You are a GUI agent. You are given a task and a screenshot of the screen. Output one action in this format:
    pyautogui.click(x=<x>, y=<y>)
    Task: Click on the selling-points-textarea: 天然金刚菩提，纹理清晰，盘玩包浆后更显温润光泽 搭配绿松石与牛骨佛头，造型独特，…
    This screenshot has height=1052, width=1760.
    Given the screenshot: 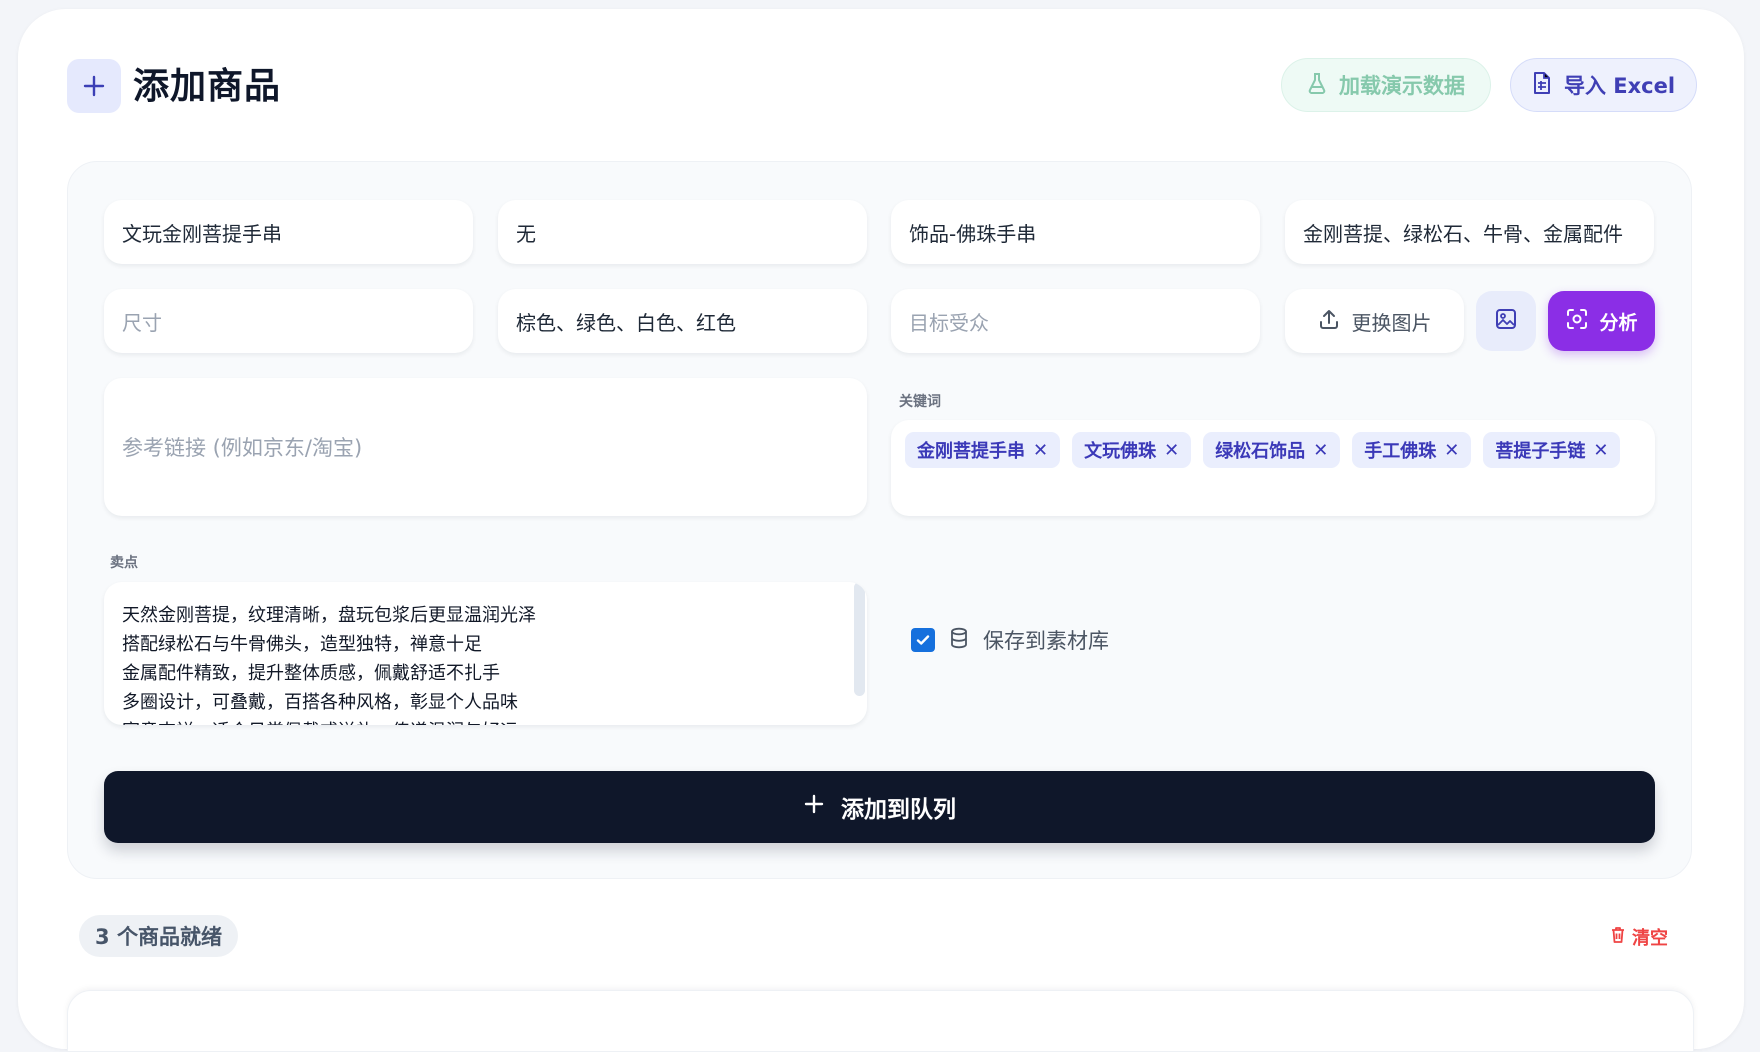 What is the action you would take?
    pyautogui.click(x=485, y=653)
    